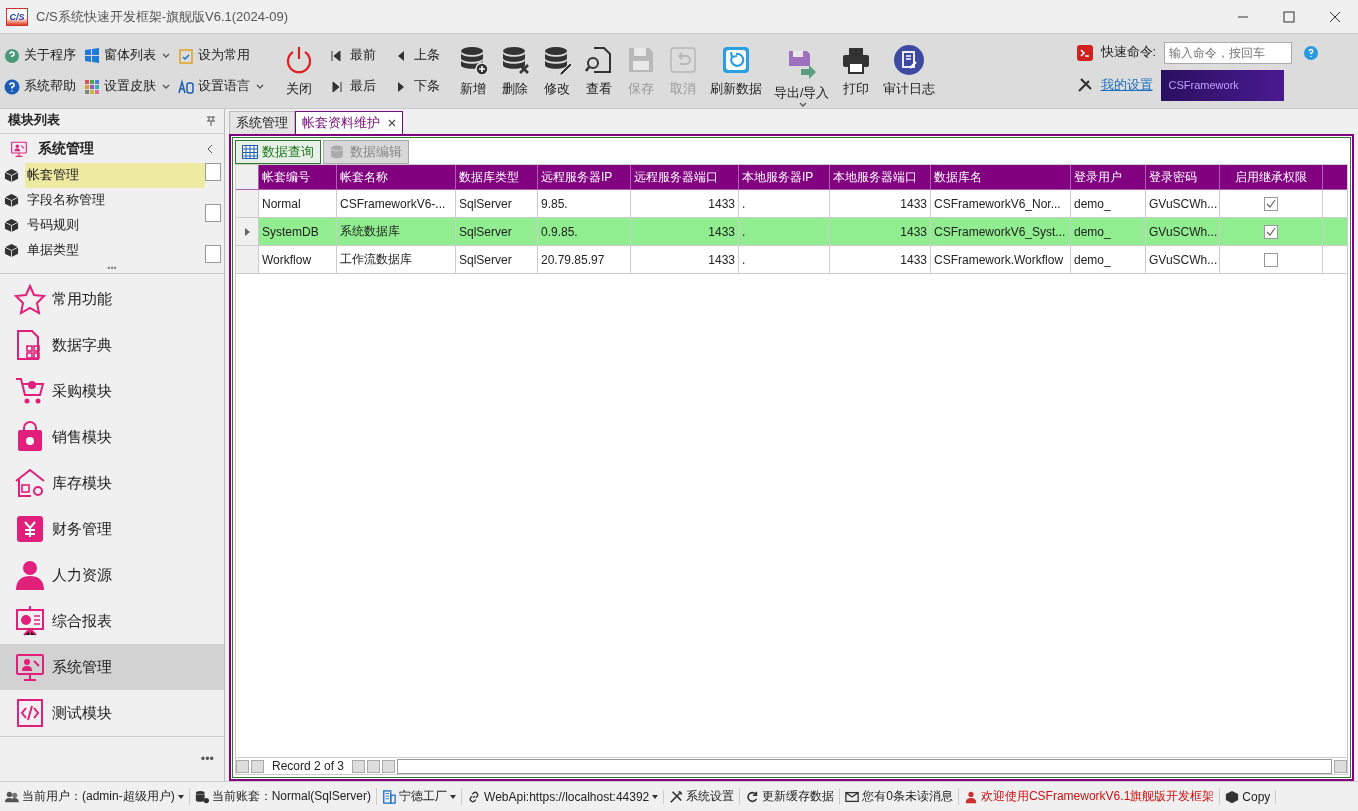 Image resolution: width=1358 pixels, height=811 pixels. What do you see at coordinates (497, 177) in the screenshot?
I see `column-header: 数据库类型` at bounding box center [497, 177].